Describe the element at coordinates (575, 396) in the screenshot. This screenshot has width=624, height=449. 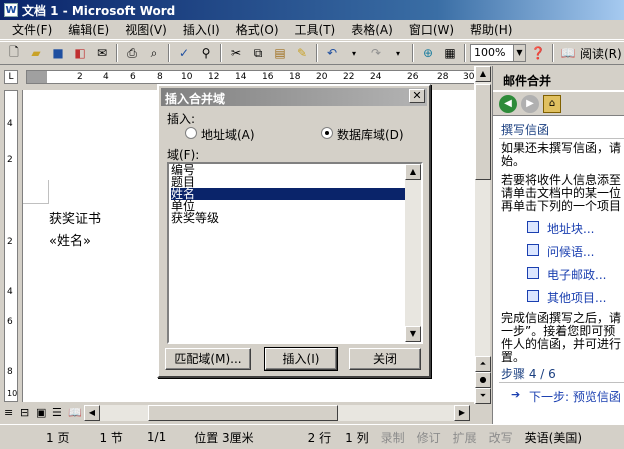
I see `link-next-step: 下一步: 预览信函` at that location.